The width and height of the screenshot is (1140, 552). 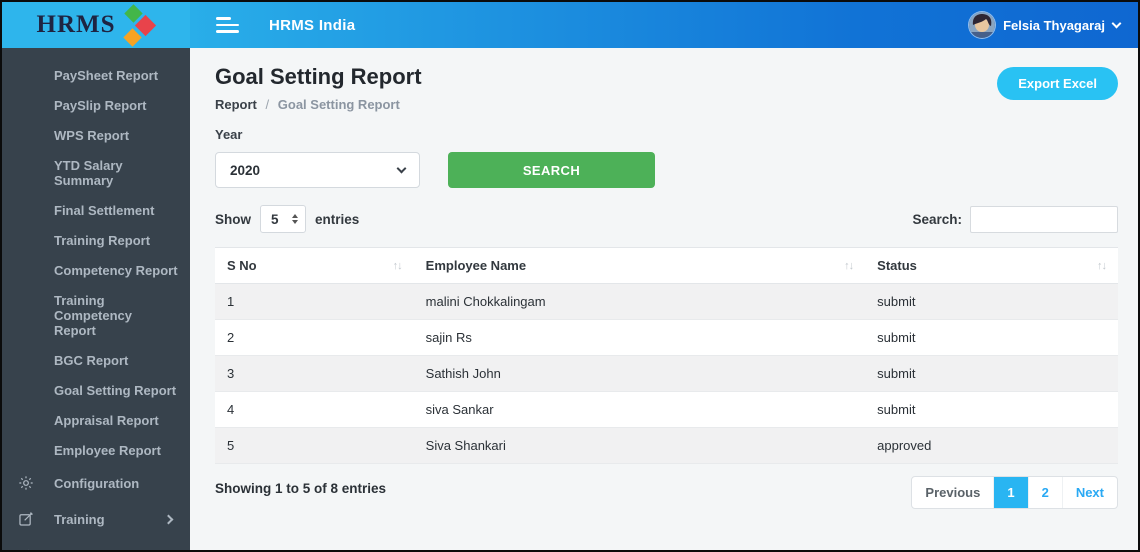 What do you see at coordinates (77, 315) in the screenshot?
I see `sidebar-item-training-competency-report: Training Competency Report` at bounding box center [77, 315].